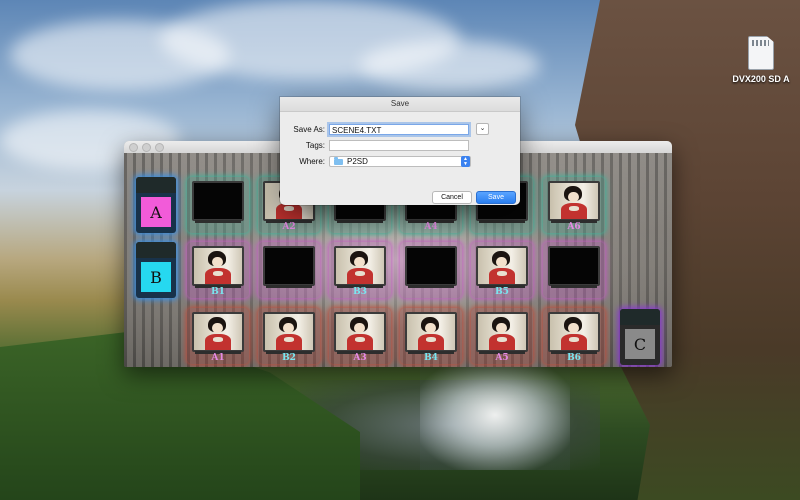 The height and width of the screenshot is (500, 800). What do you see at coordinates (309, 129) in the screenshot?
I see `save-as-label: Save As:` at bounding box center [309, 129].